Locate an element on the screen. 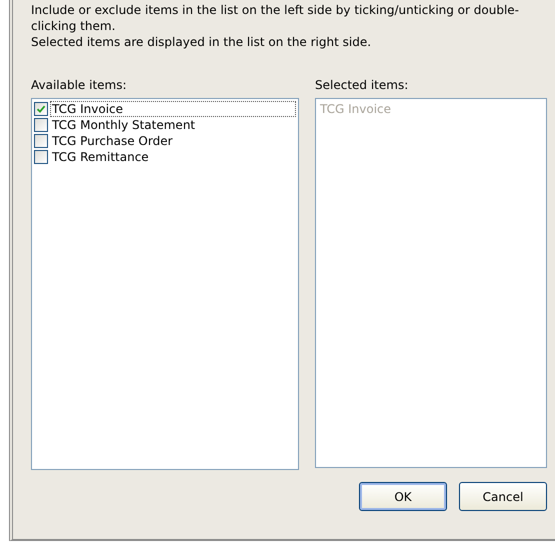 The image size is (555, 546). dialog-button: OK is located at coordinates (403, 496).